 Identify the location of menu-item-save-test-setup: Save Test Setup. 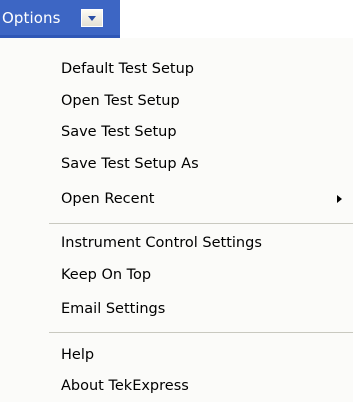
(119, 132).